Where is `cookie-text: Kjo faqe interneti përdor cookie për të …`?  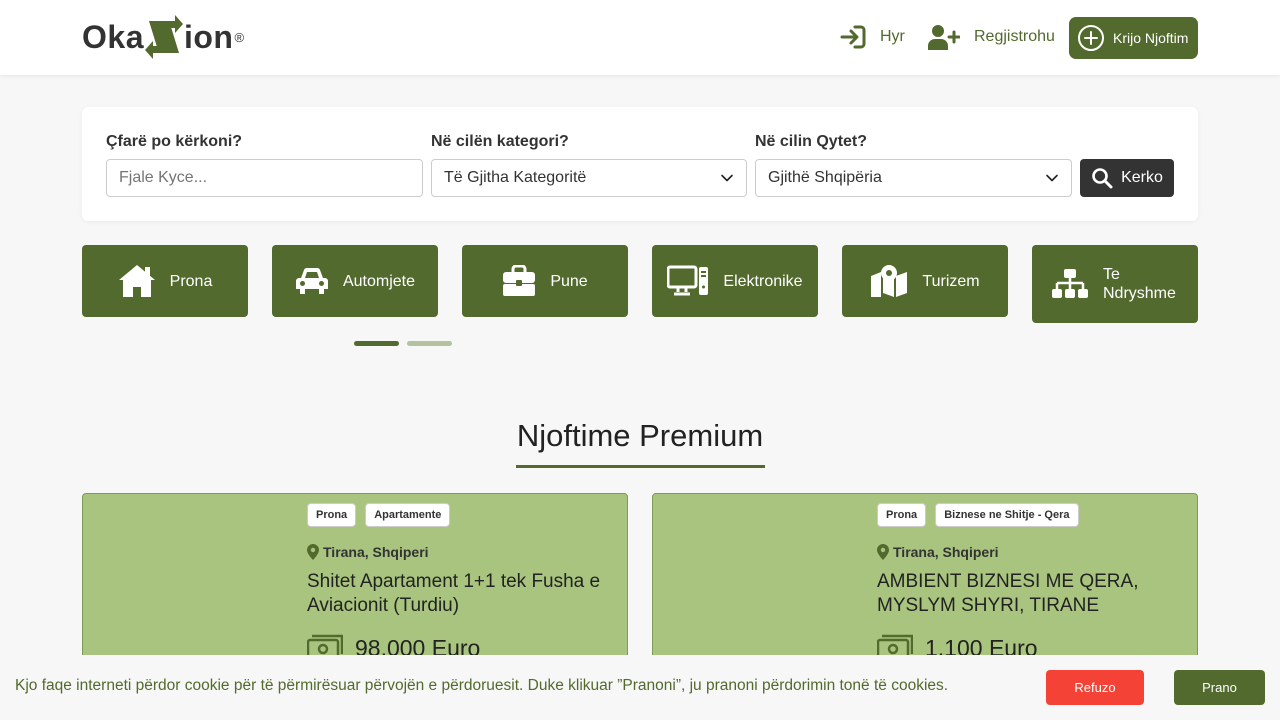 cookie-text: Kjo faqe interneti përdor cookie për të … is located at coordinates (482, 685).